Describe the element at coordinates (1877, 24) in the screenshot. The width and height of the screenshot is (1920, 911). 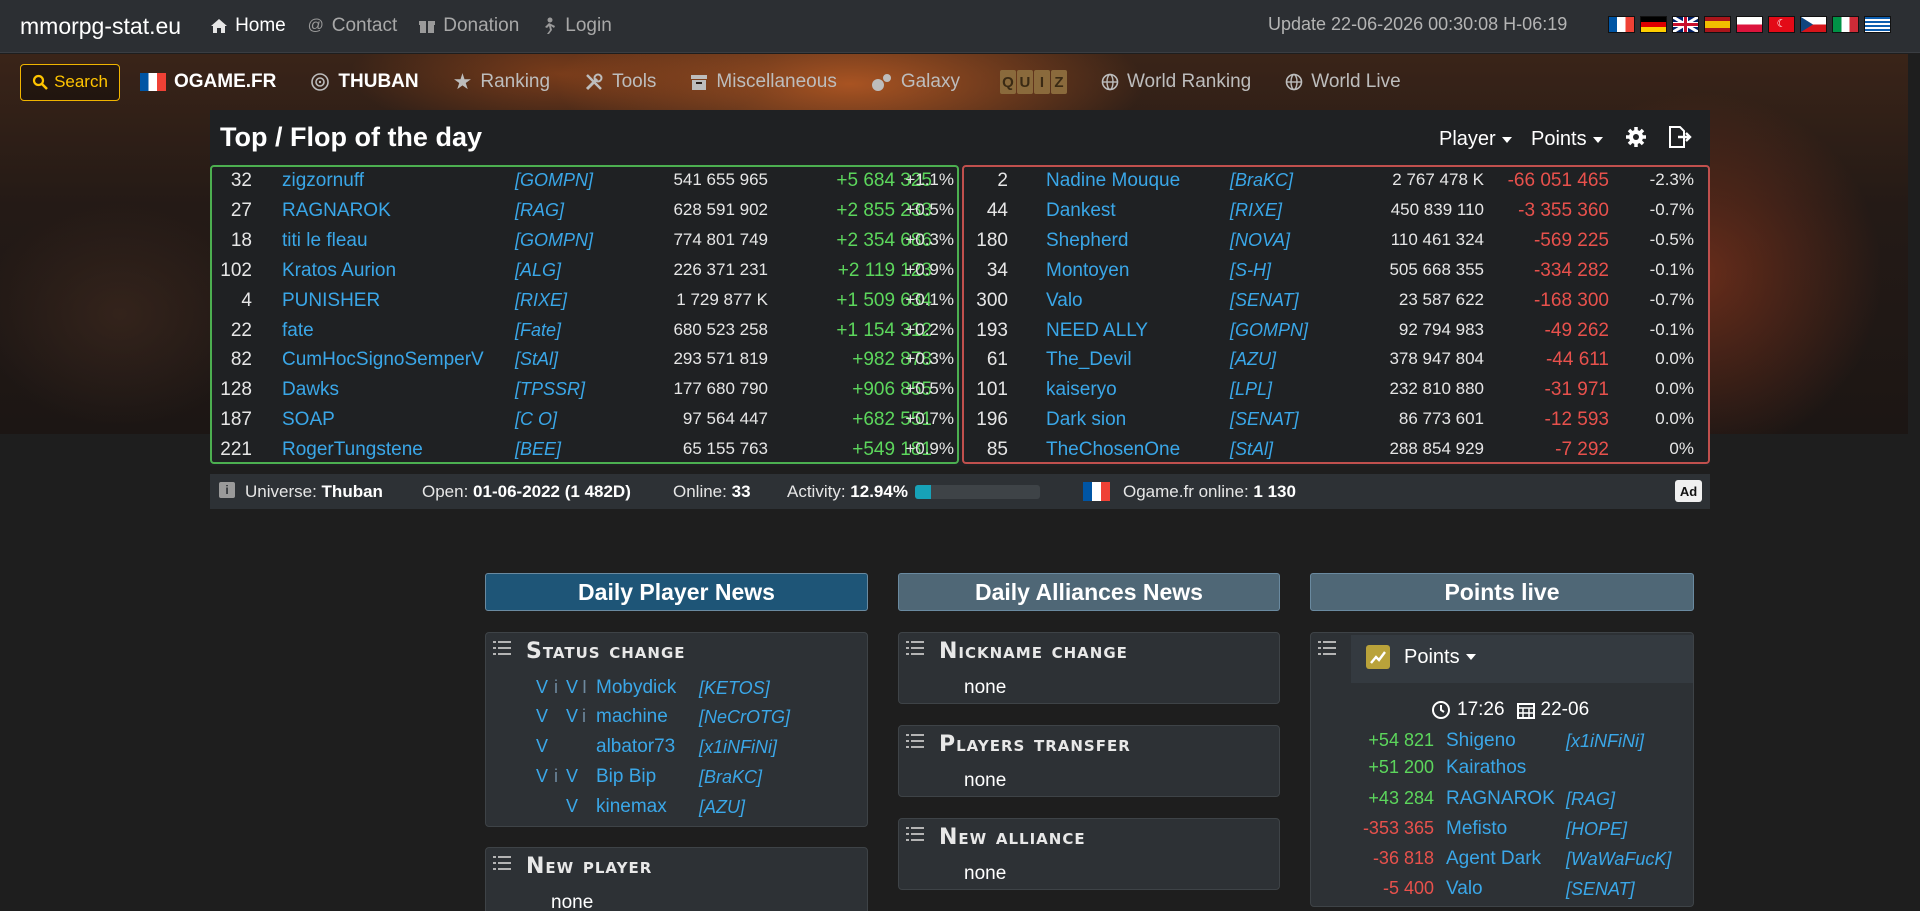
I see `flag-gr-icon` at that location.